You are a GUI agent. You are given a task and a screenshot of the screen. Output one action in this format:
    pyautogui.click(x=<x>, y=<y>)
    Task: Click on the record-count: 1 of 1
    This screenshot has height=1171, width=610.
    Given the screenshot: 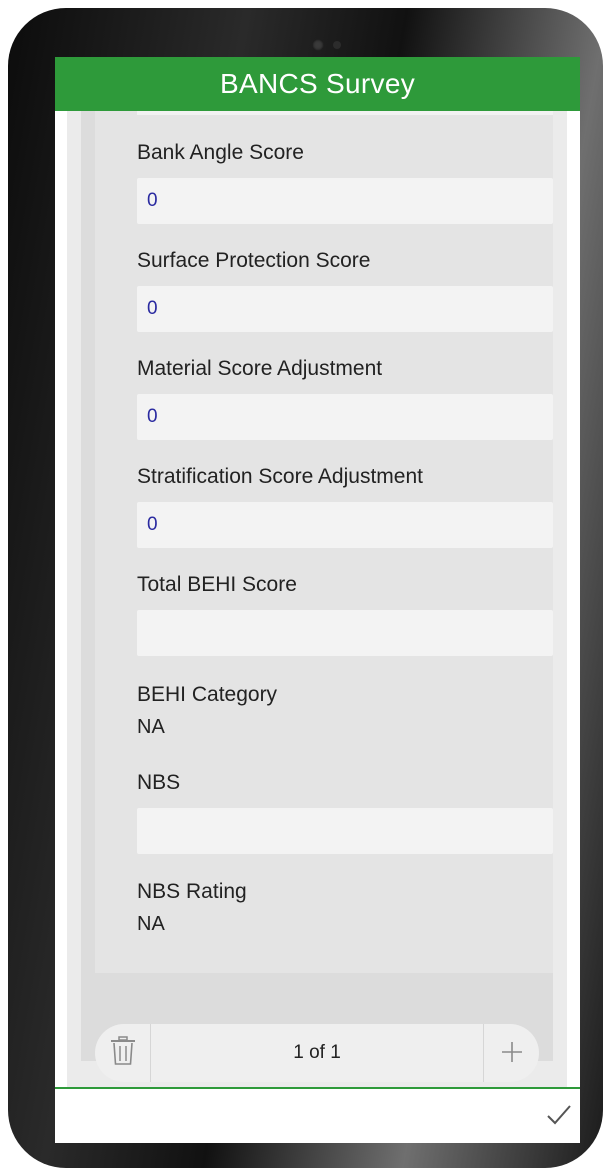 What is the action you would take?
    pyautogui.click(x=317, y=1052)
    